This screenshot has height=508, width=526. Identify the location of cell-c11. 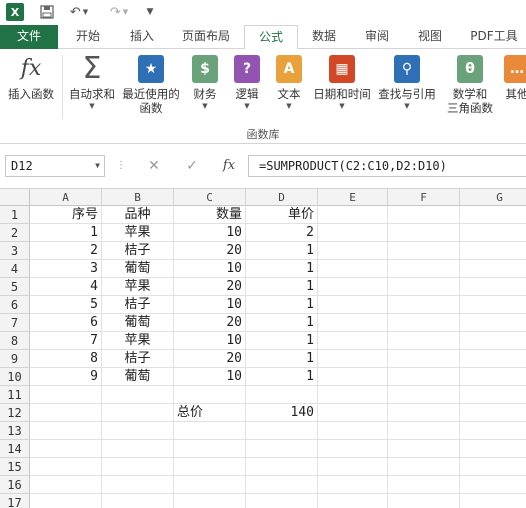
(210, 395).